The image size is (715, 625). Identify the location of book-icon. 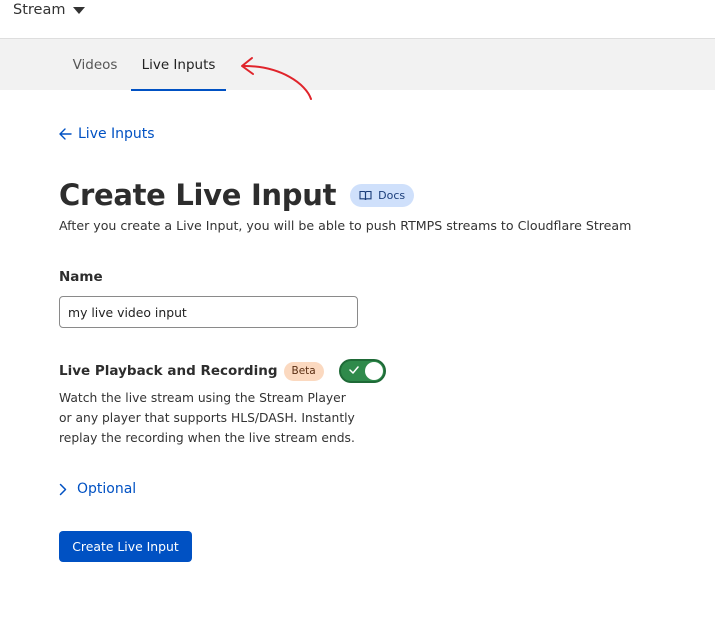
(365, 195).